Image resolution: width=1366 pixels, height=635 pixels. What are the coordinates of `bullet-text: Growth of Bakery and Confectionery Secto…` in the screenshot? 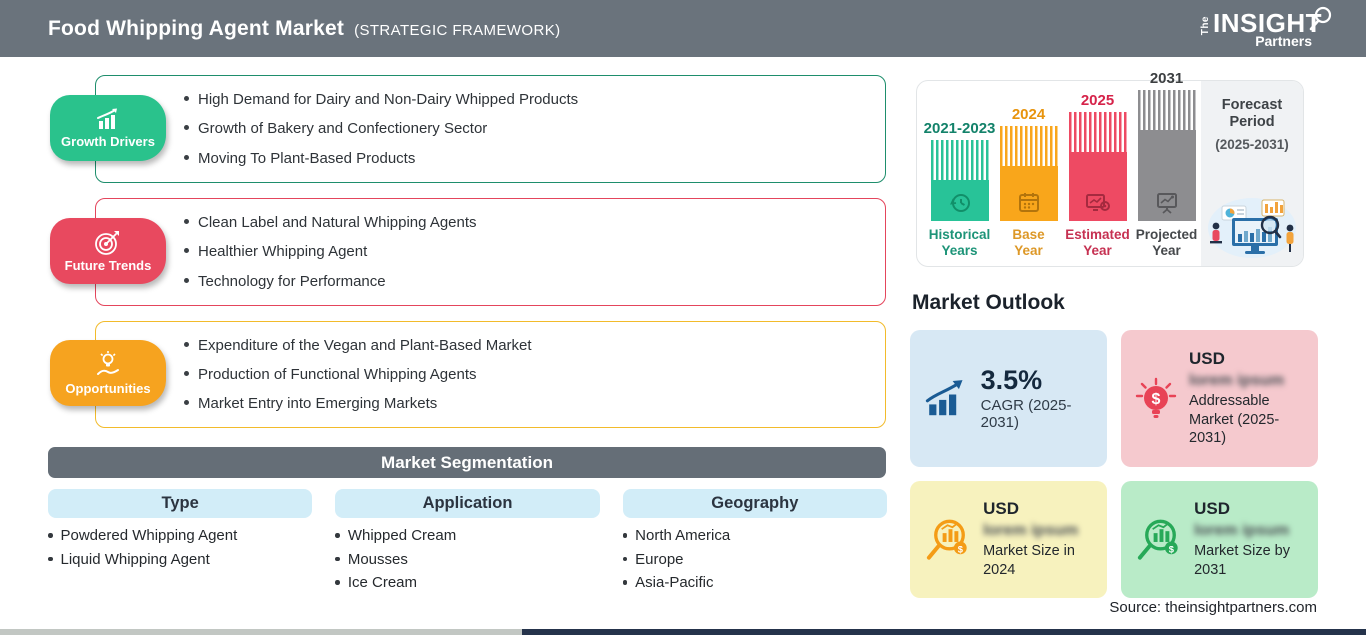 It's located at (343, 129).